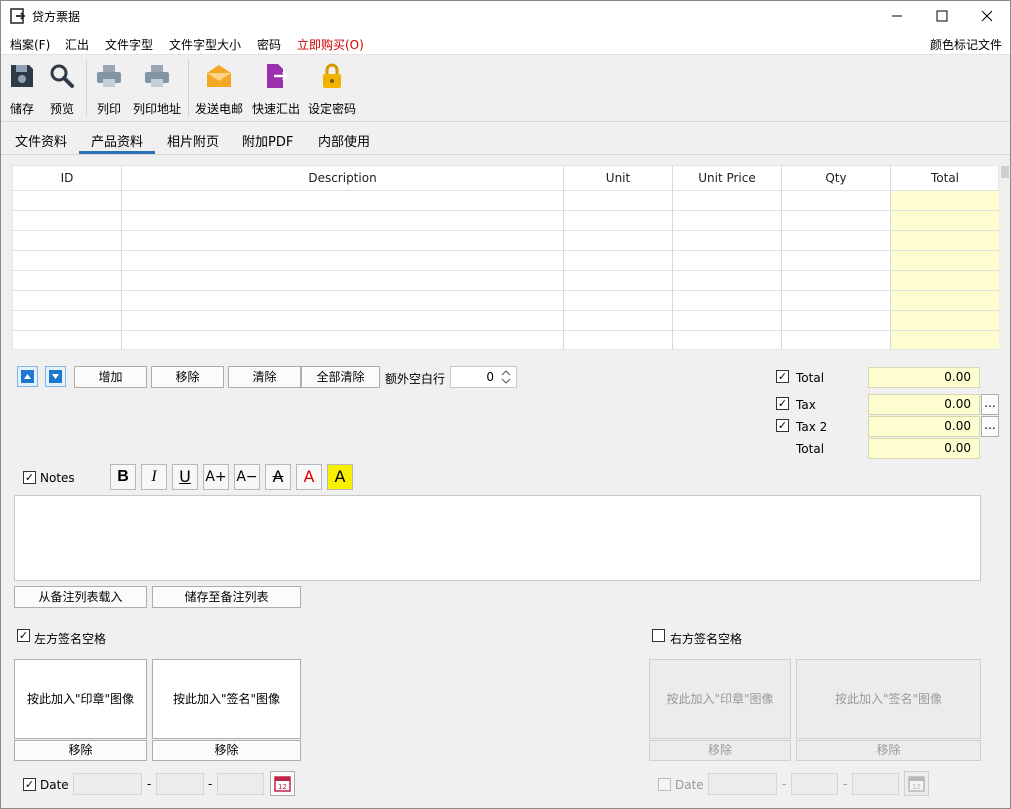  Describe the element at coordinates (727, 178) in the screenshot. I see `column-header-unit-price: Unit Price` at that location.